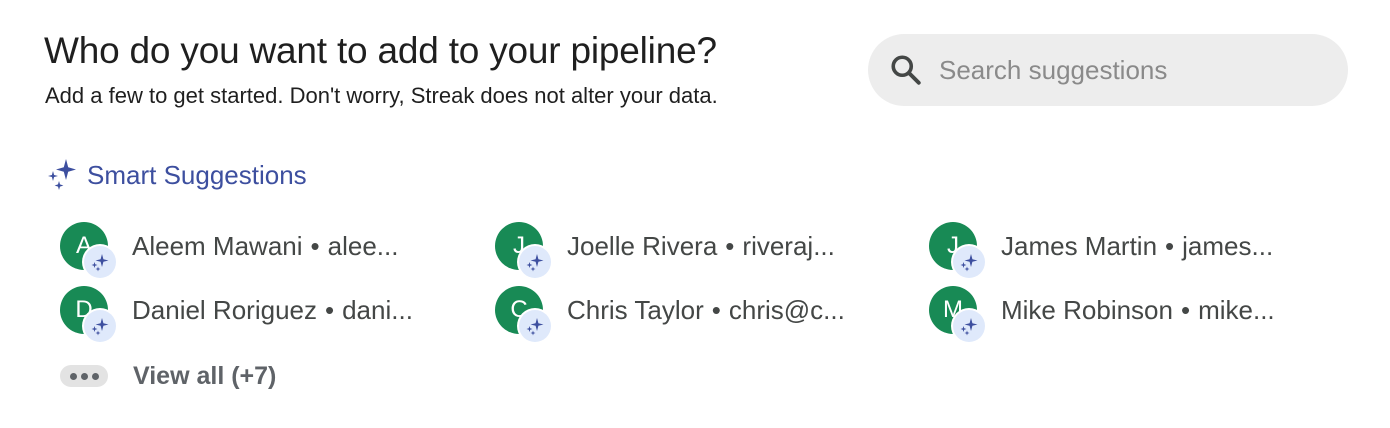  I want to click on smart-suggestions-label: Smart Suggestions, so click(197, 174).